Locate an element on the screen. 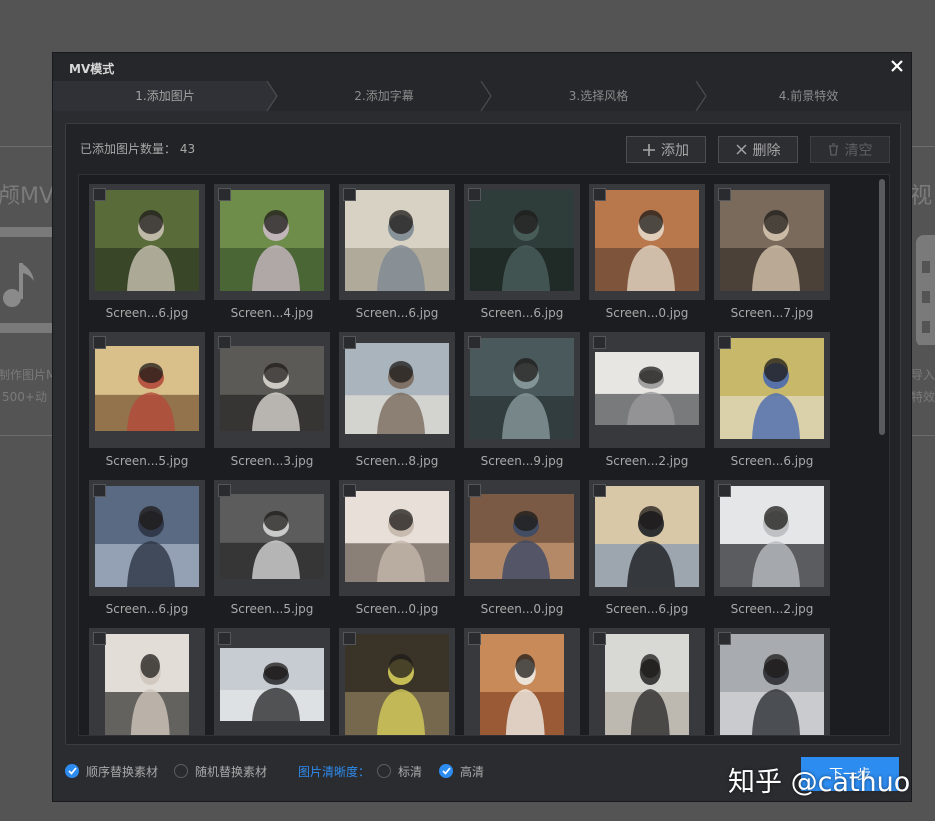 This screenshot has height=821, width=935. add-button: 添加 is located at coordinates (666, 149).